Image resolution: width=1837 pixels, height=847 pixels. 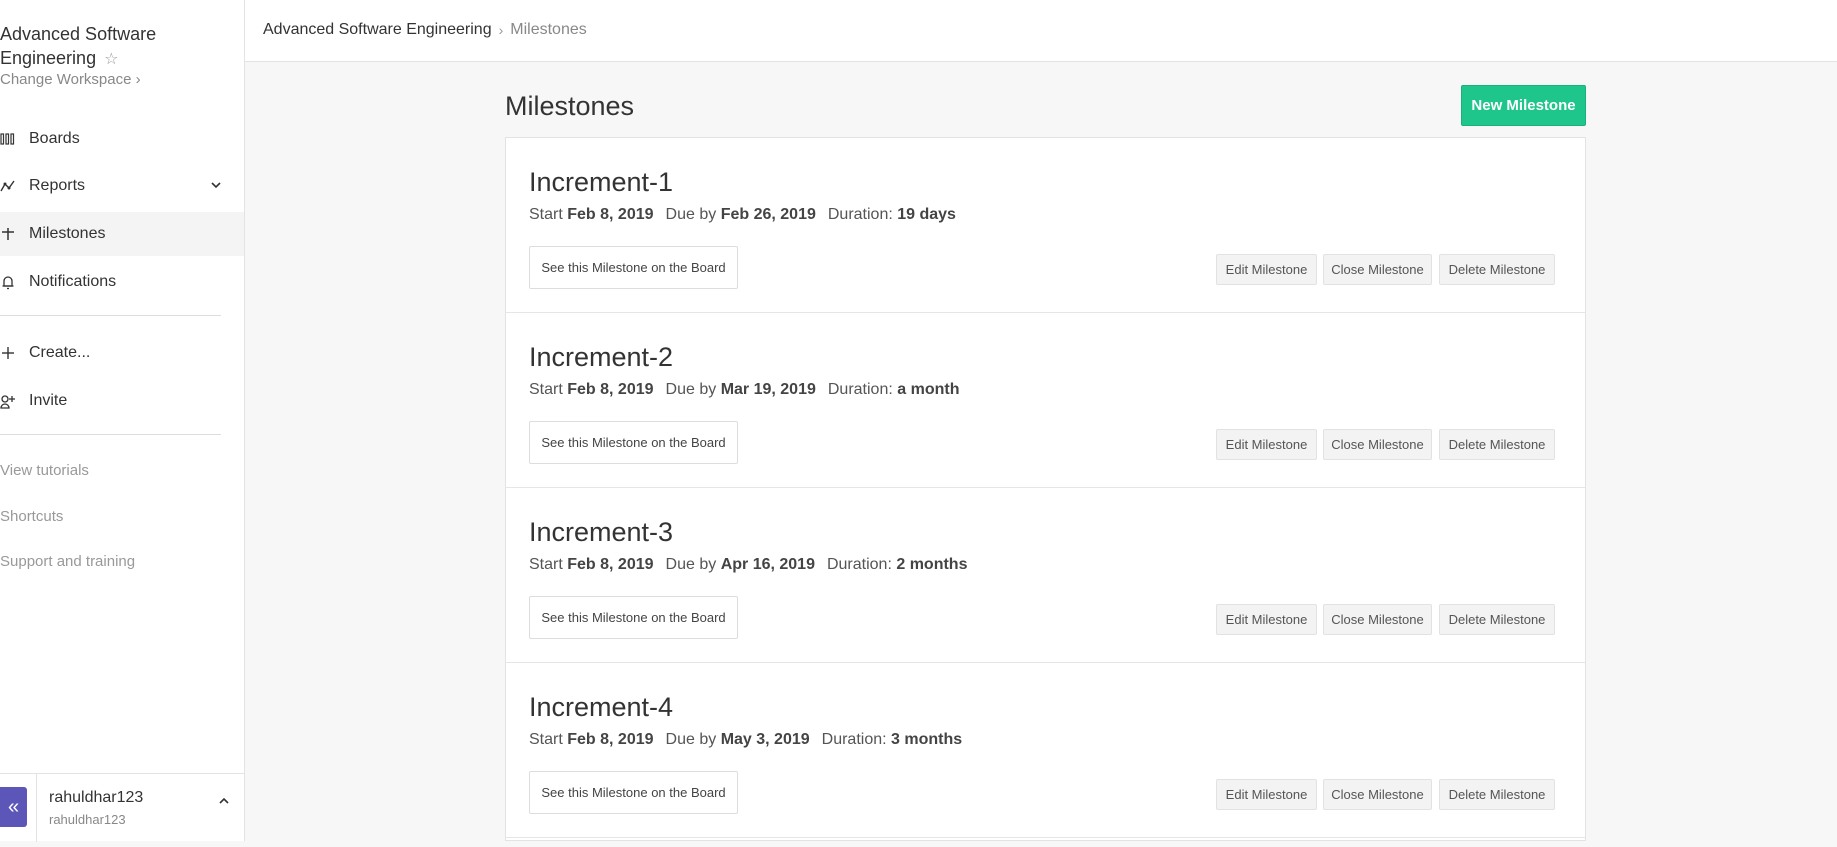 What do you see at coordinates (768, 214) in the screenshot?
I see `due-date: Feb 26, 2019` at bounding box center [768, 214].